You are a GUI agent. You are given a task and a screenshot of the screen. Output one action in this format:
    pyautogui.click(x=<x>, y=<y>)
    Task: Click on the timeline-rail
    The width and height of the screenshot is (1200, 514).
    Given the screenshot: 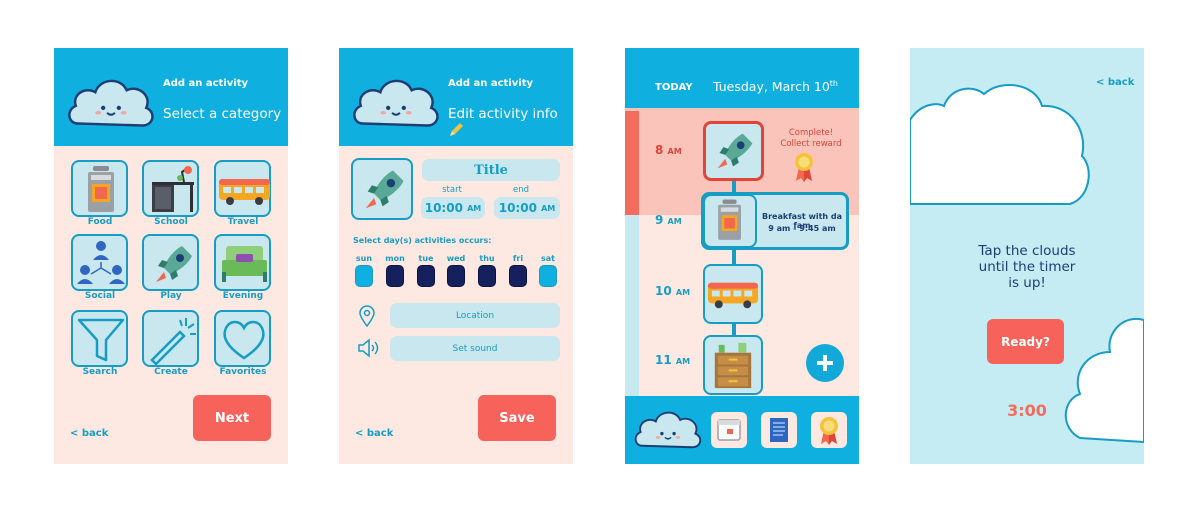 What is the action you would take?
    pyautogui.click(x=632, y=305)
    